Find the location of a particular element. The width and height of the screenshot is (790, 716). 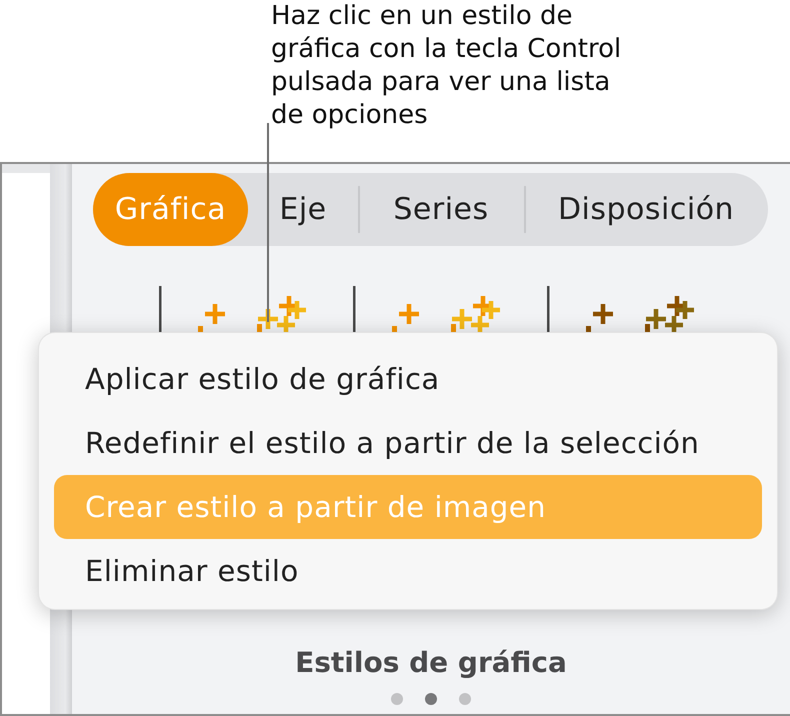

tab: Eje is located at coordinates (303, 209).